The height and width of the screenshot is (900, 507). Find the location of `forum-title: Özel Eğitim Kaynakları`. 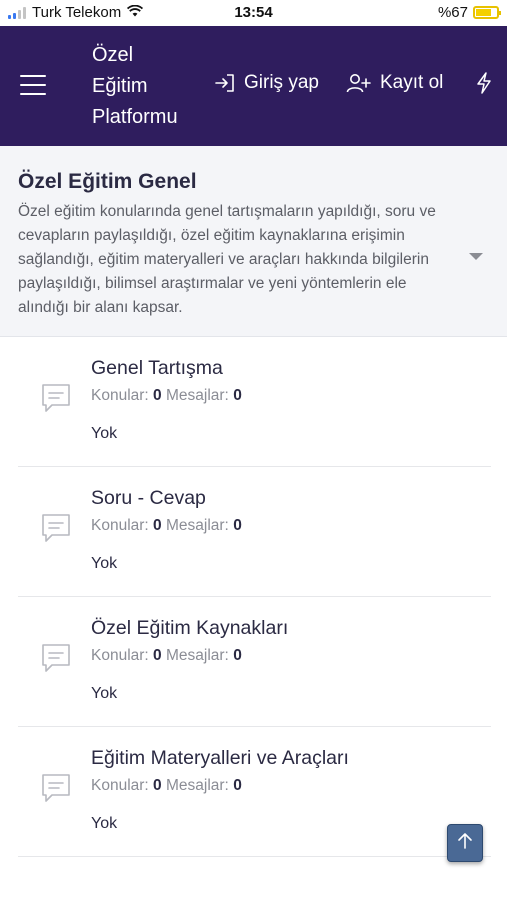

forum-title: Özel Eğitim Kaynakları is located at coordinates (189, 628).